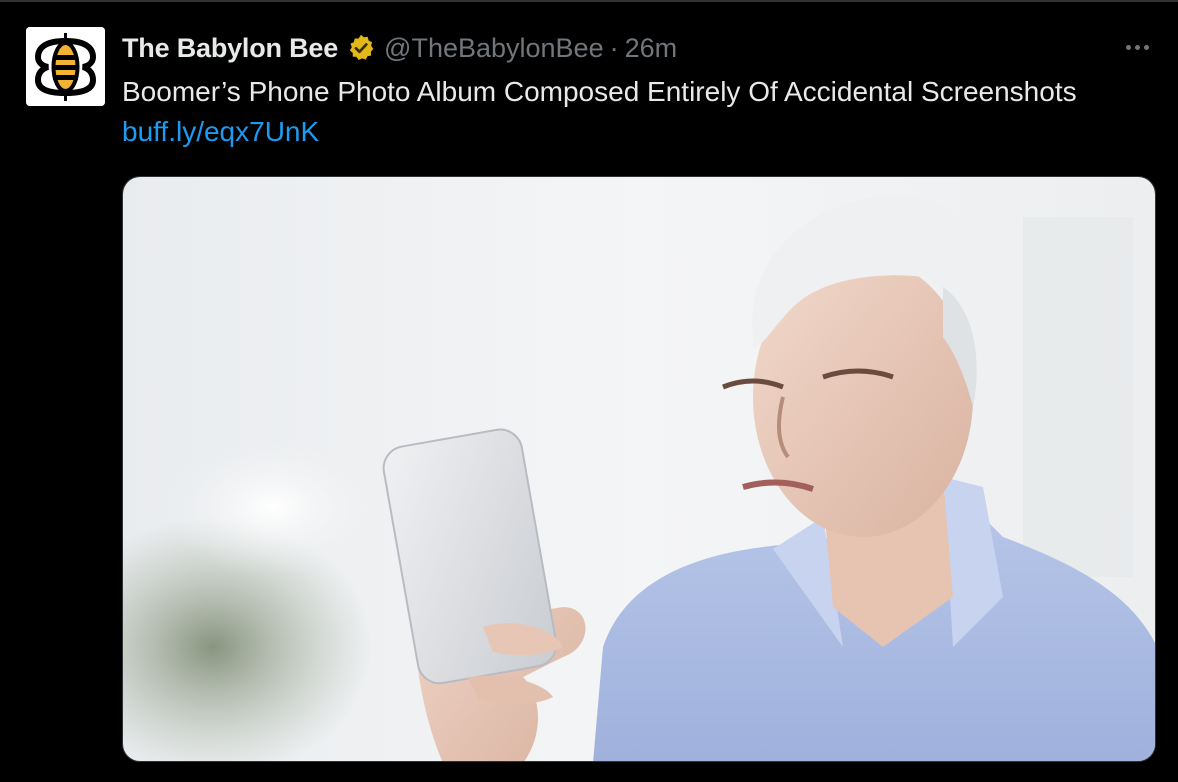 This screenshot has width=1178, height=782. Describe the element at coordinates (494, 48) in the screenshot. I see `author-handle: @TheBabylonBee` at that location.